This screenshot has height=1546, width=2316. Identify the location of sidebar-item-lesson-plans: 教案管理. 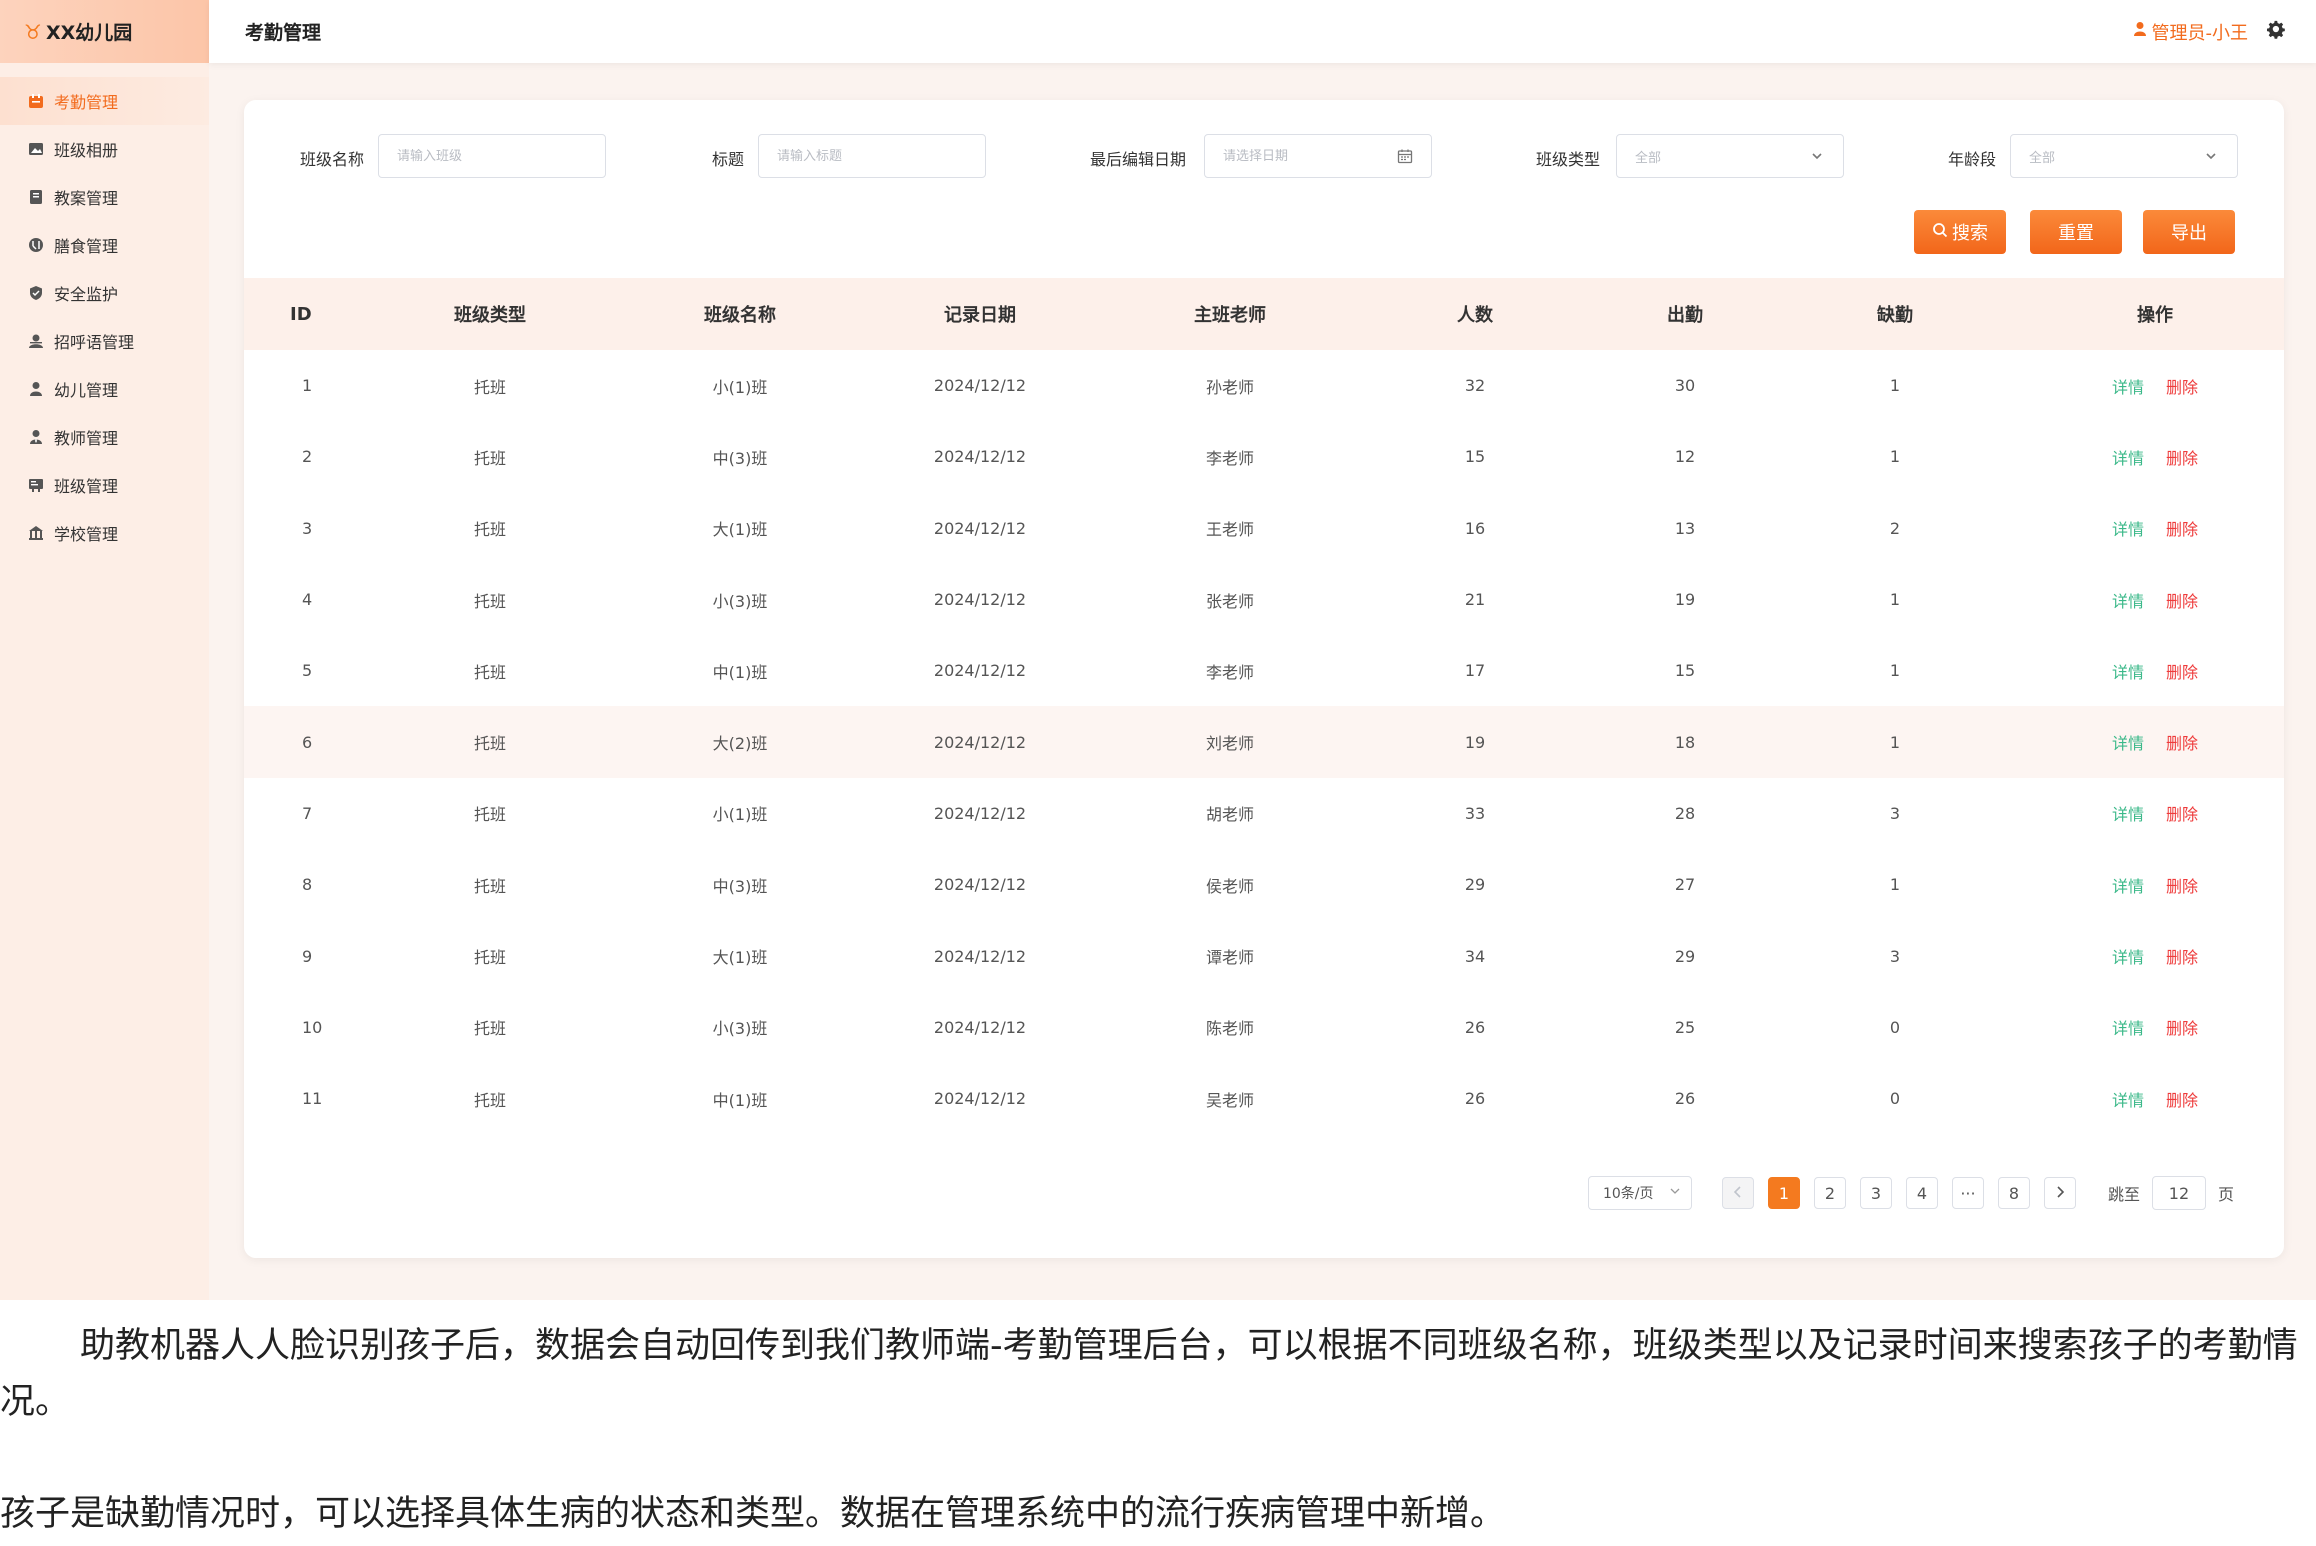
(104, 197).